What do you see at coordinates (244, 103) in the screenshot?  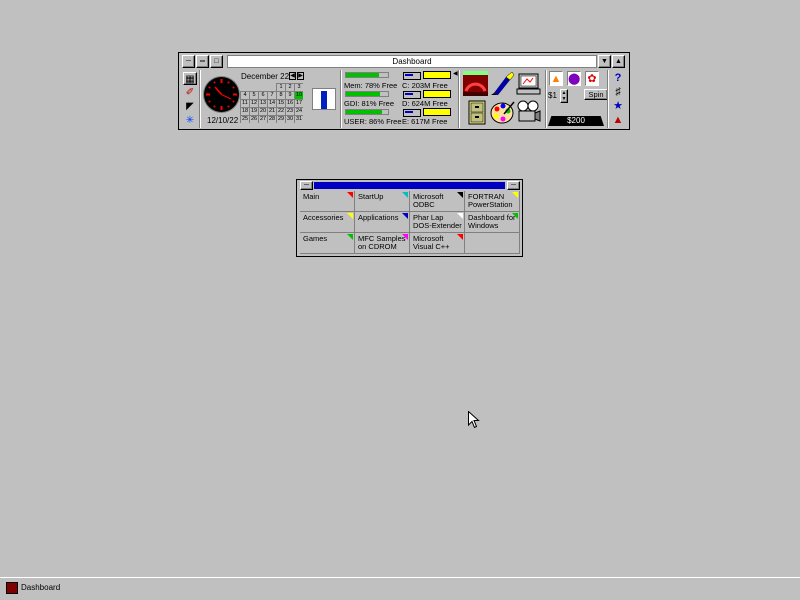 I see `calendar-day: 11` at bounding box center [244, 103].